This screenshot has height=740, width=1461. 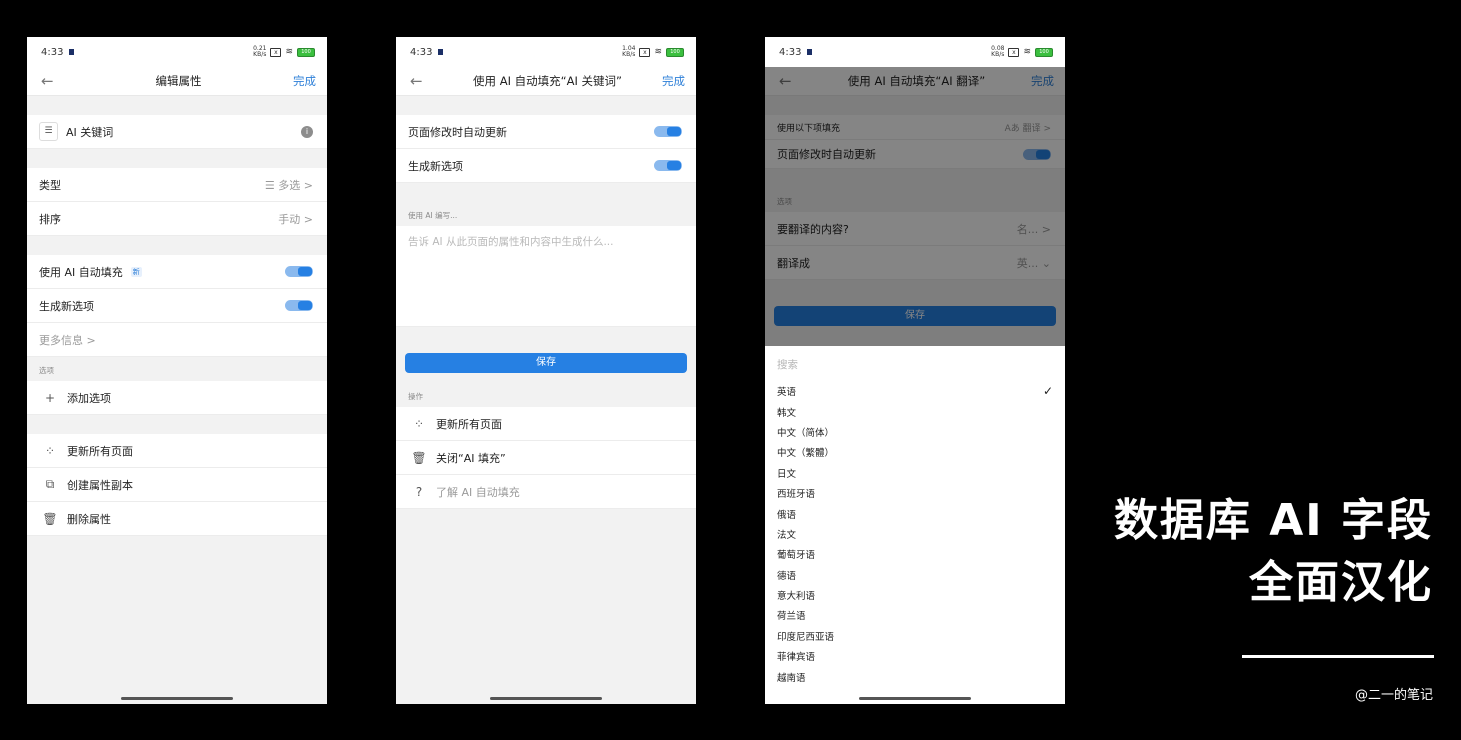 What do you see at coordinates (50, 397) in the screenshot?
I see `plus-icon: +` at bounding box center [50, 397].